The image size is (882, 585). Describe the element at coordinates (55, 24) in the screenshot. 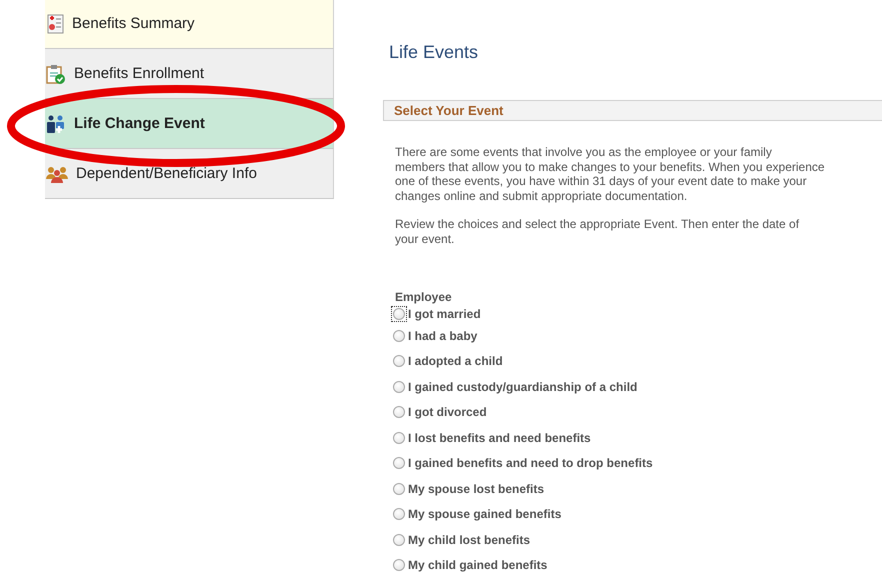

I see `document-icon` at that location.